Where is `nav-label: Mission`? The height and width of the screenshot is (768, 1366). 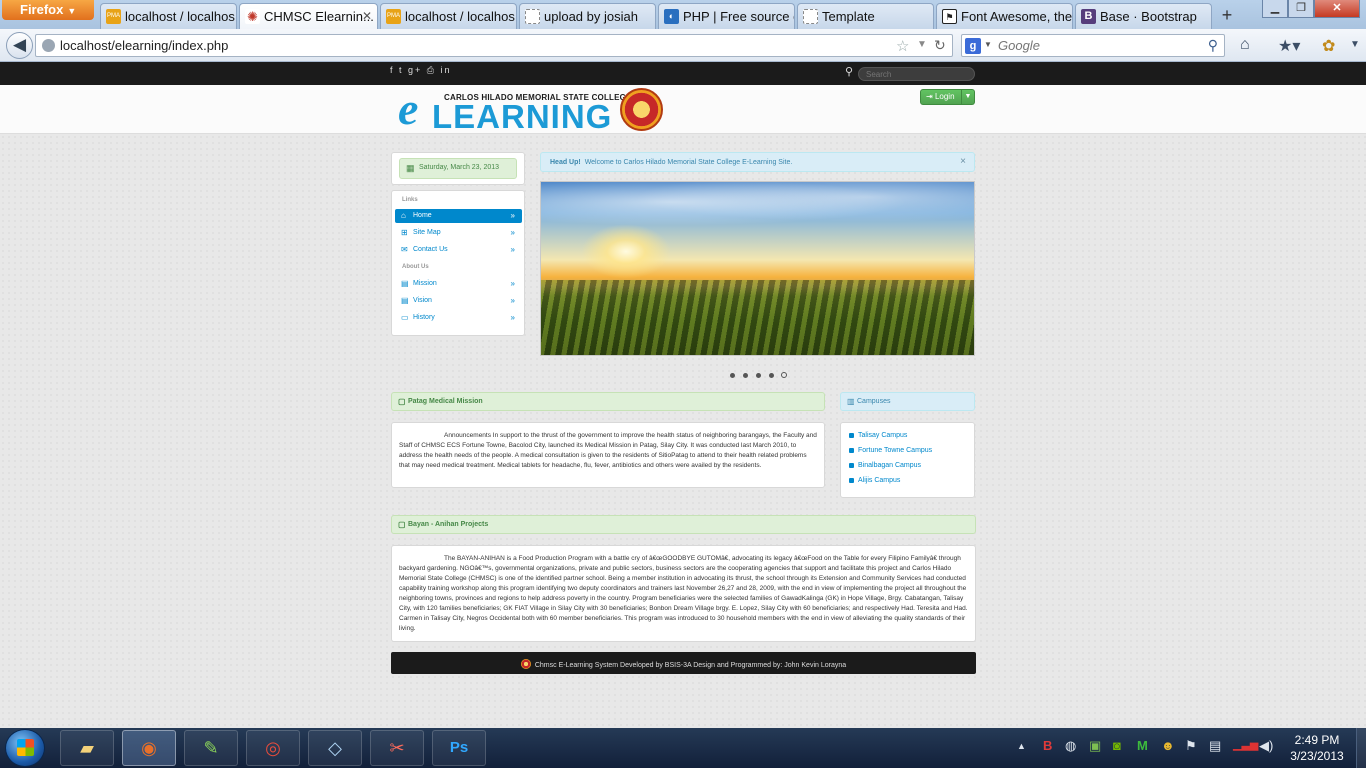
nav-label: Mission is located at coordinates (425, 283).